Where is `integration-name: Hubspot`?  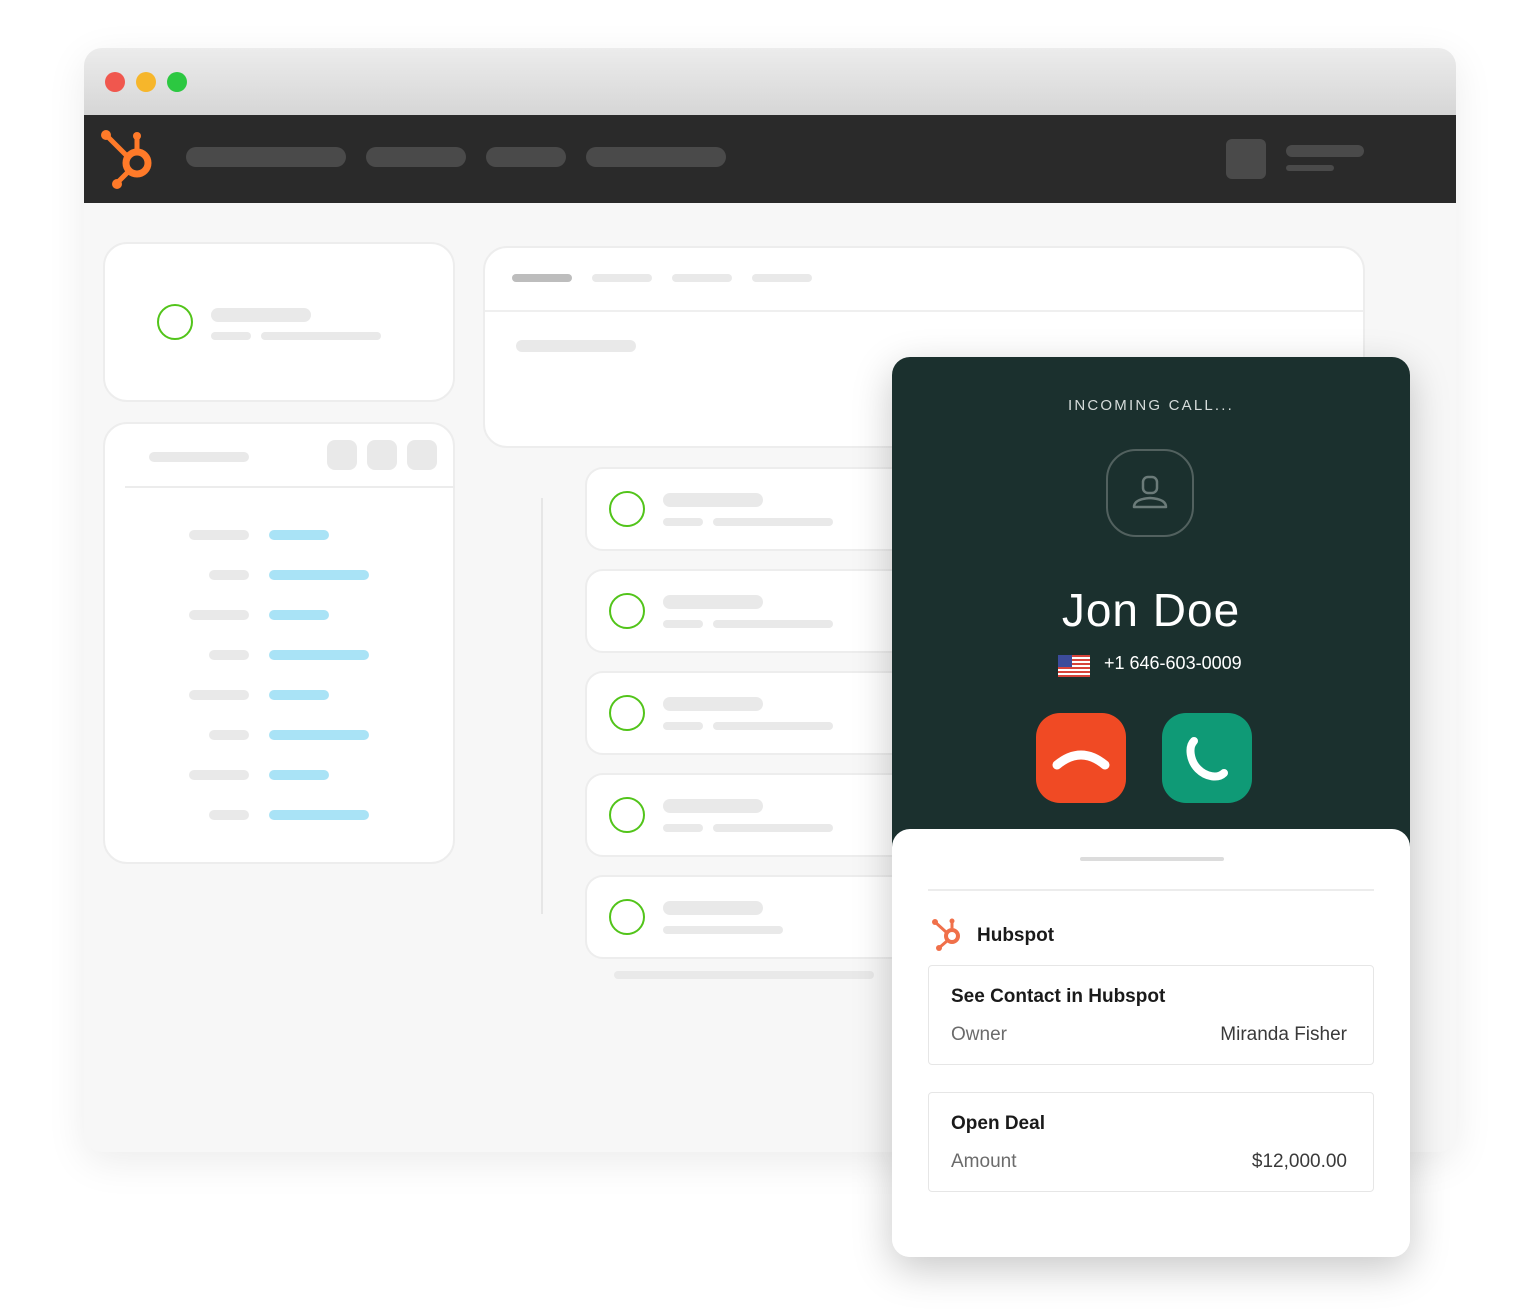 integration-name: Hubspot is located at coordinates (1016, 935).